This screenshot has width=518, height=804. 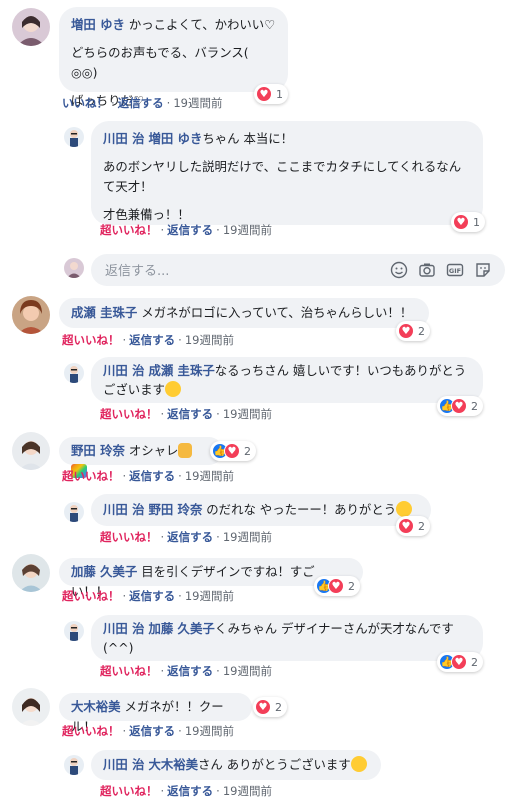 I want to click on tagged-user: 増田 ゆき, so click(x=175, y=138).